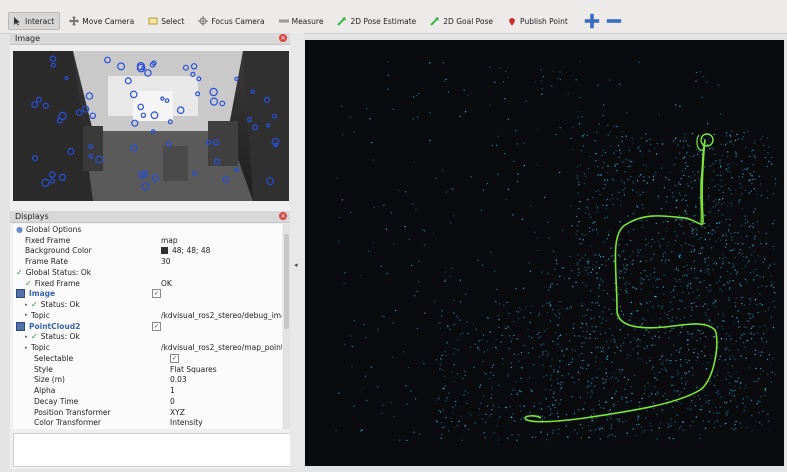  Describe the element at coordinates (49, 380) in the screenshot. I see `property-key-label: Size (m)` at that location.